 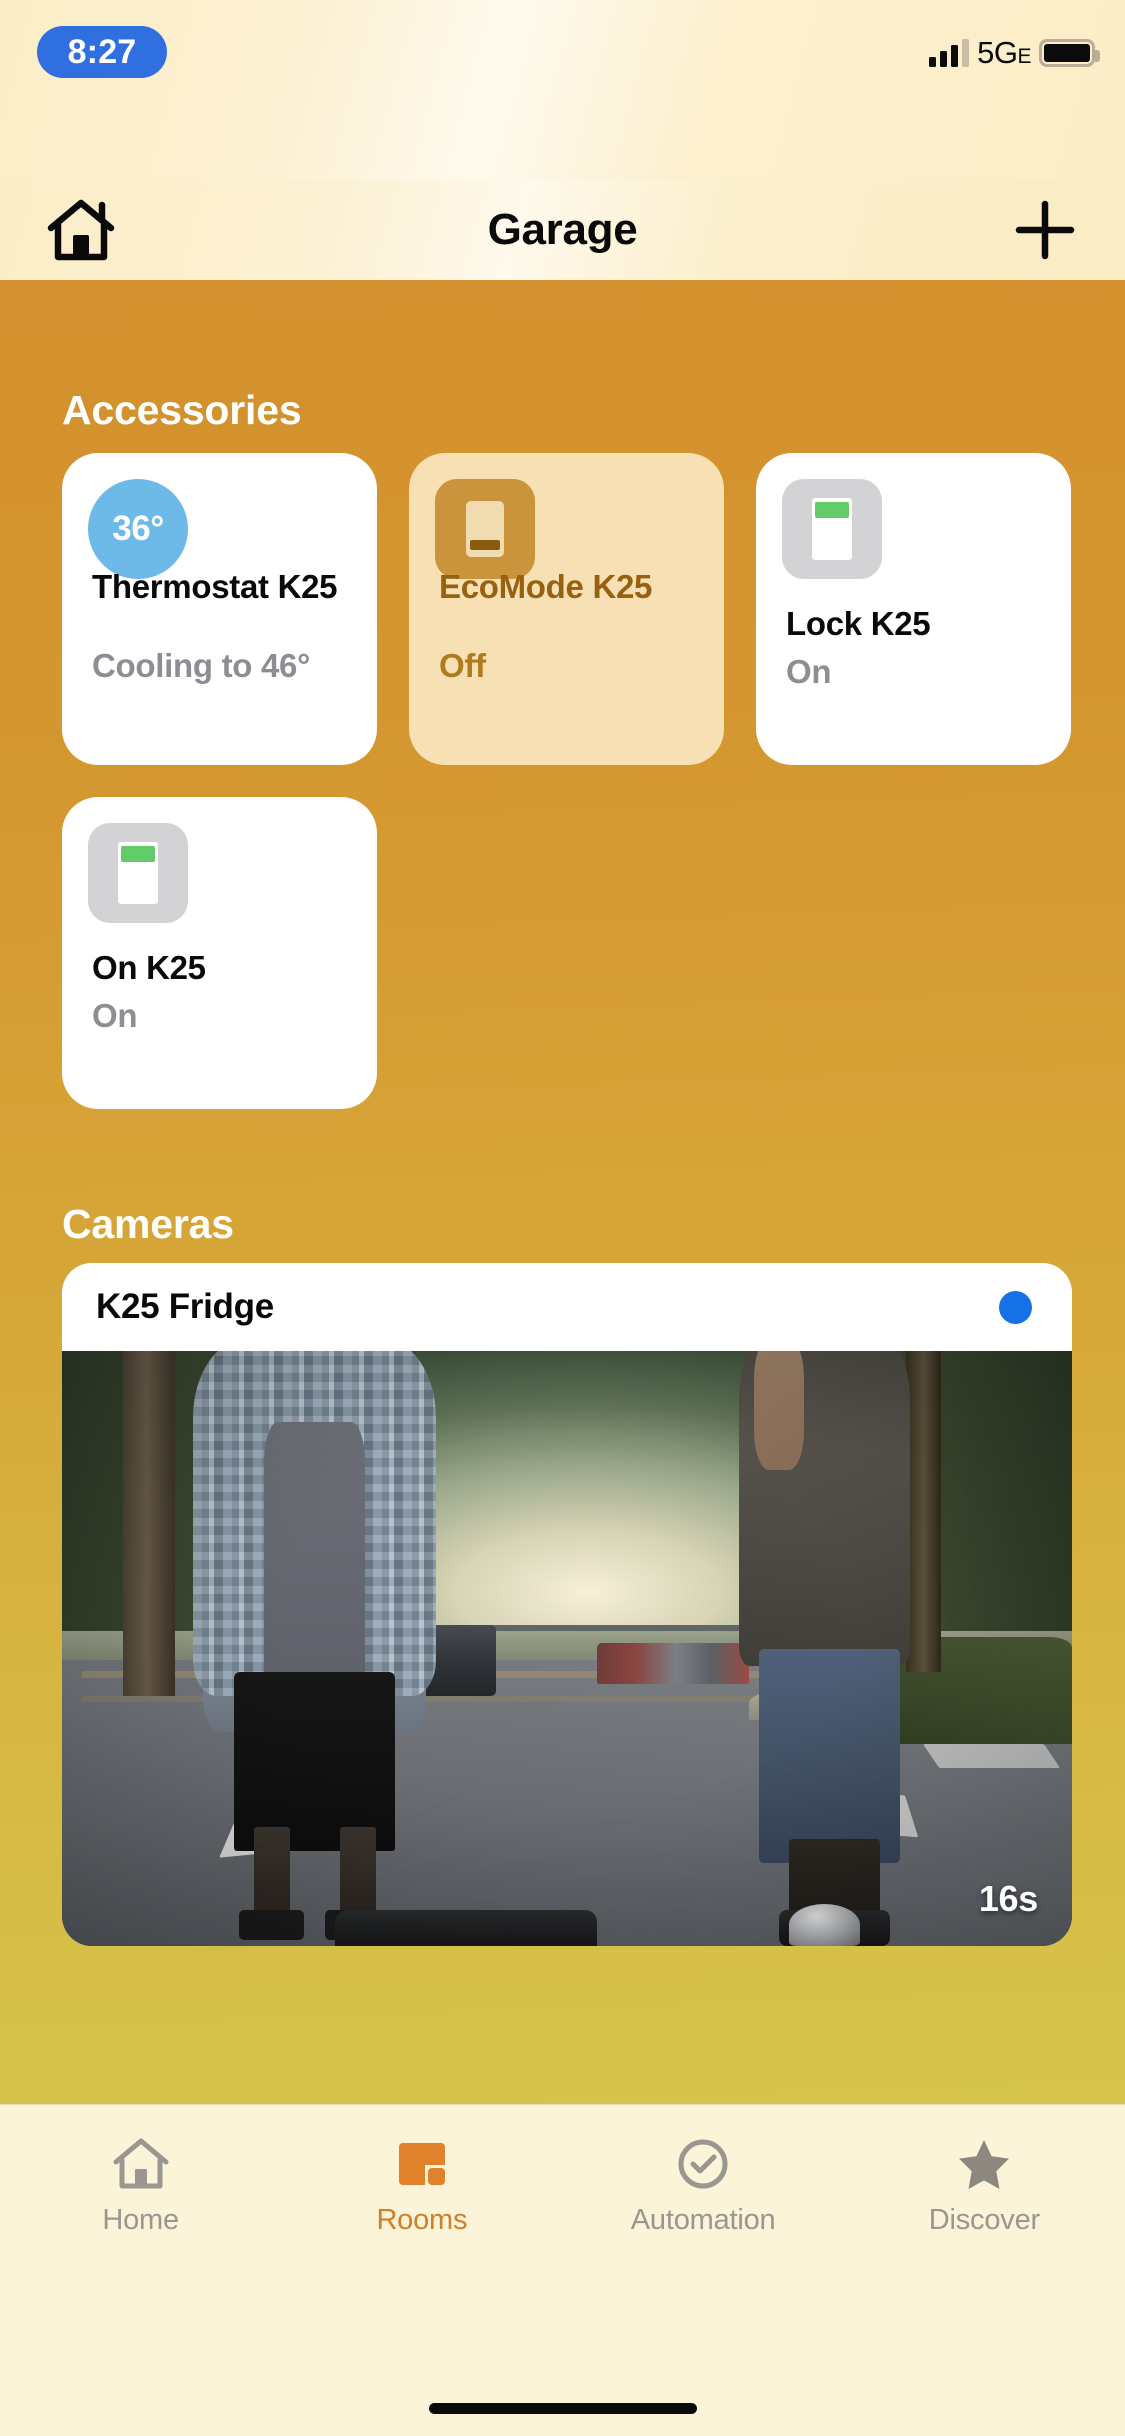 What do you see at coordinates (148, 1224) in the screenshot?
I see `cameras-section-title: Cameras` at bounding box center [148, 1224].